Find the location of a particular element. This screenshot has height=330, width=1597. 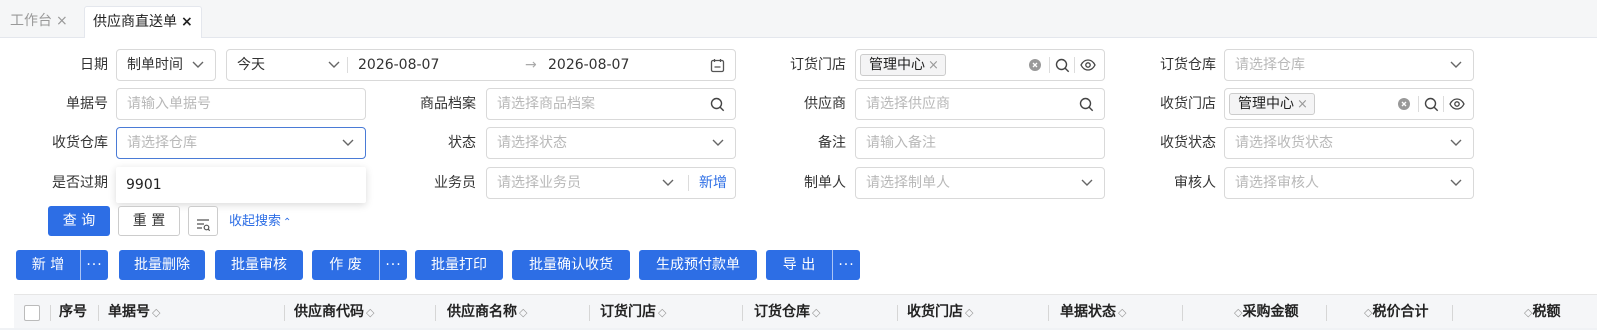

batch-audit-button: 批量审核 is located at coordinates (259, 265).